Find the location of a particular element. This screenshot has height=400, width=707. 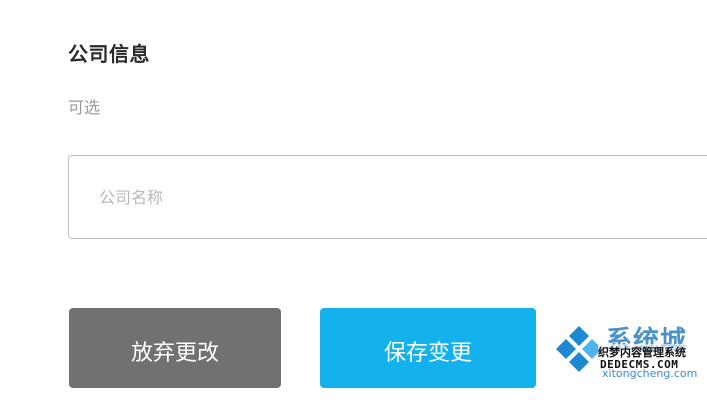

section-title: 公司信息 is located at coordinates (109, 54).